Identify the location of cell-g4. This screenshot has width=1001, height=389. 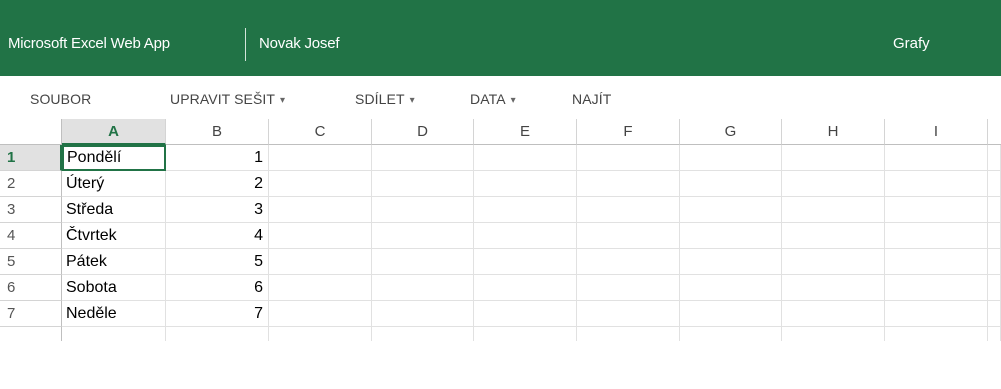
(731, 236).